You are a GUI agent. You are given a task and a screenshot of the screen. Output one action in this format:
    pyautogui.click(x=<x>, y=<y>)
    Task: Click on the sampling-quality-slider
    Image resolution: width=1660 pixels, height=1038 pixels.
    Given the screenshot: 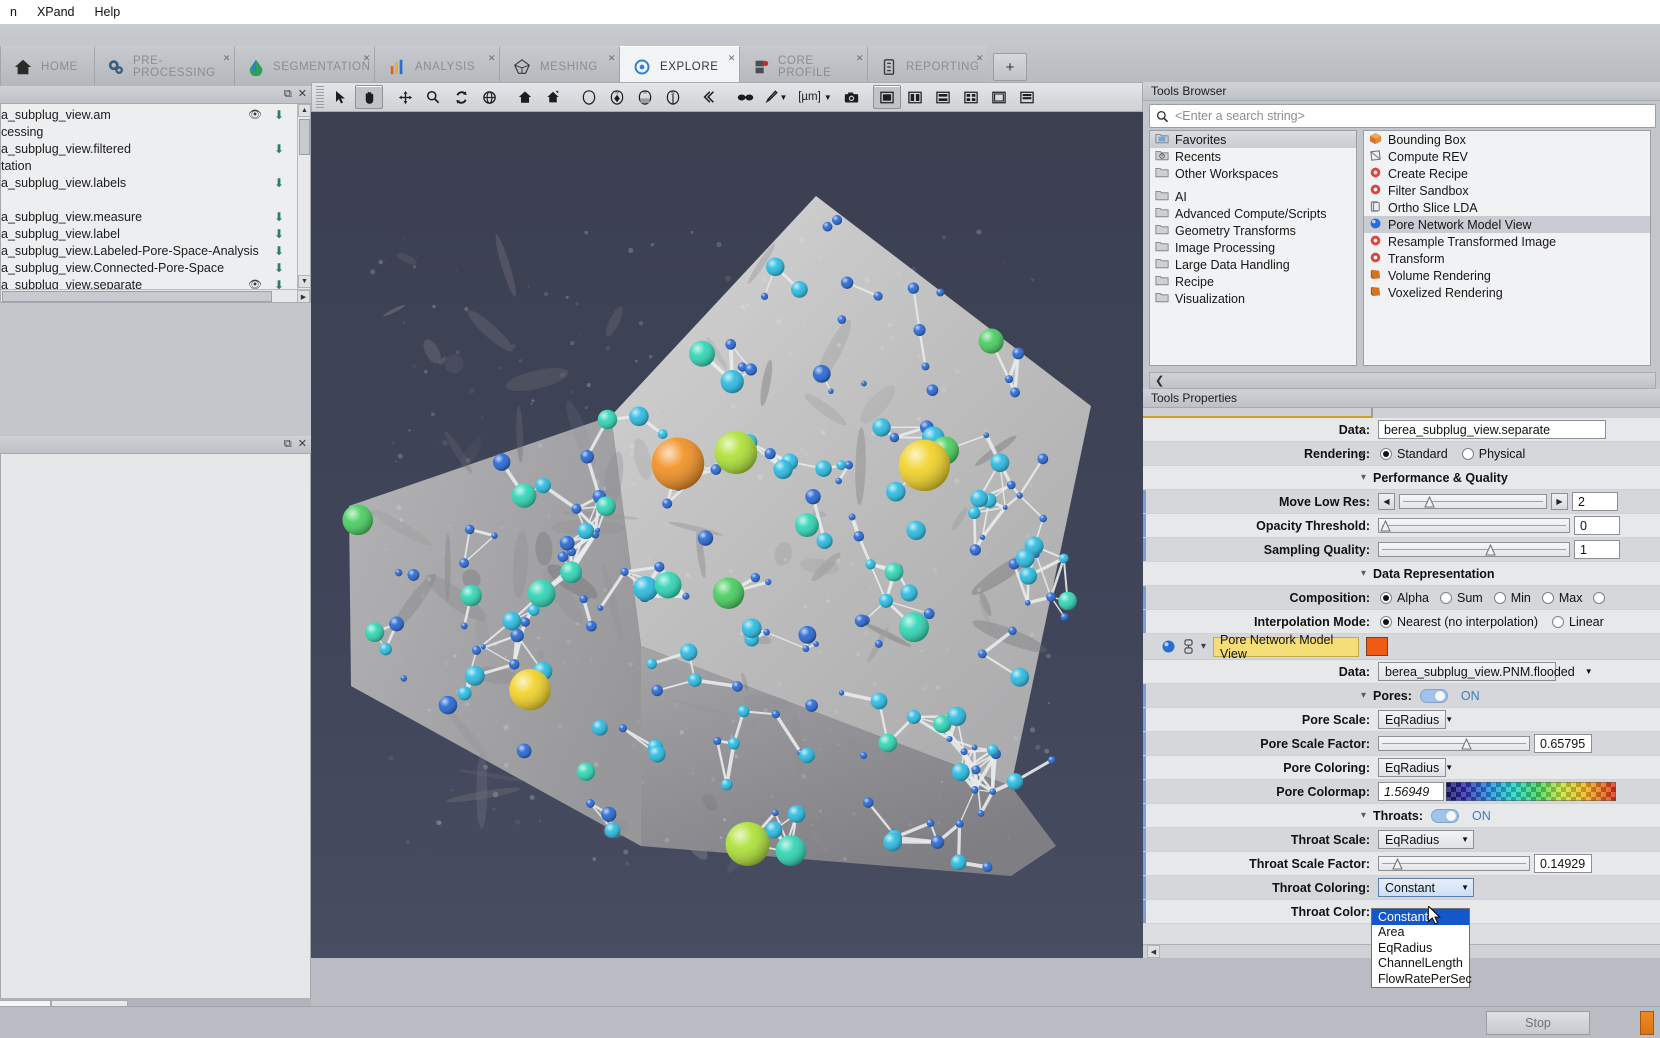 What is the action you would take?
    pyautogui.click(x=1474, y=549)
    